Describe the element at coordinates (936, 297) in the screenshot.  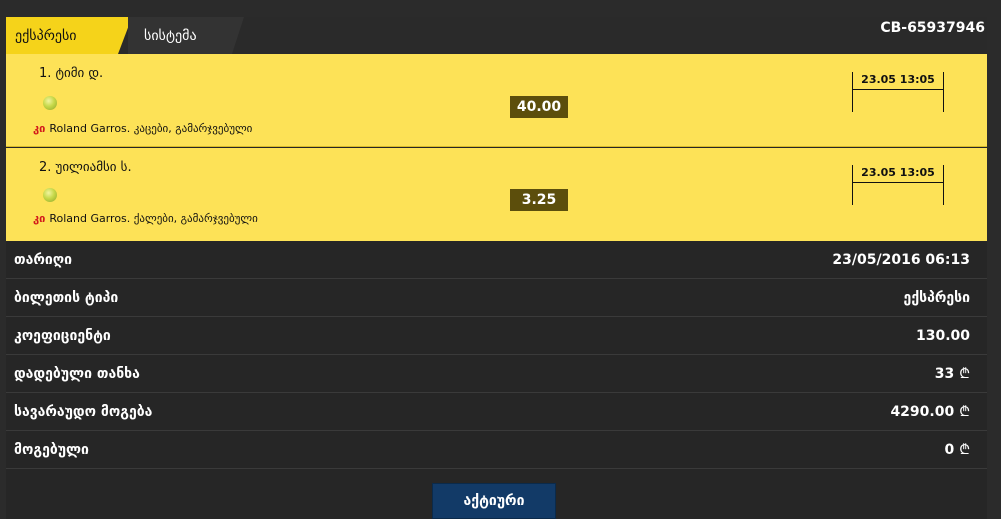
I see `detail-value: ექსპრესი` at that location.